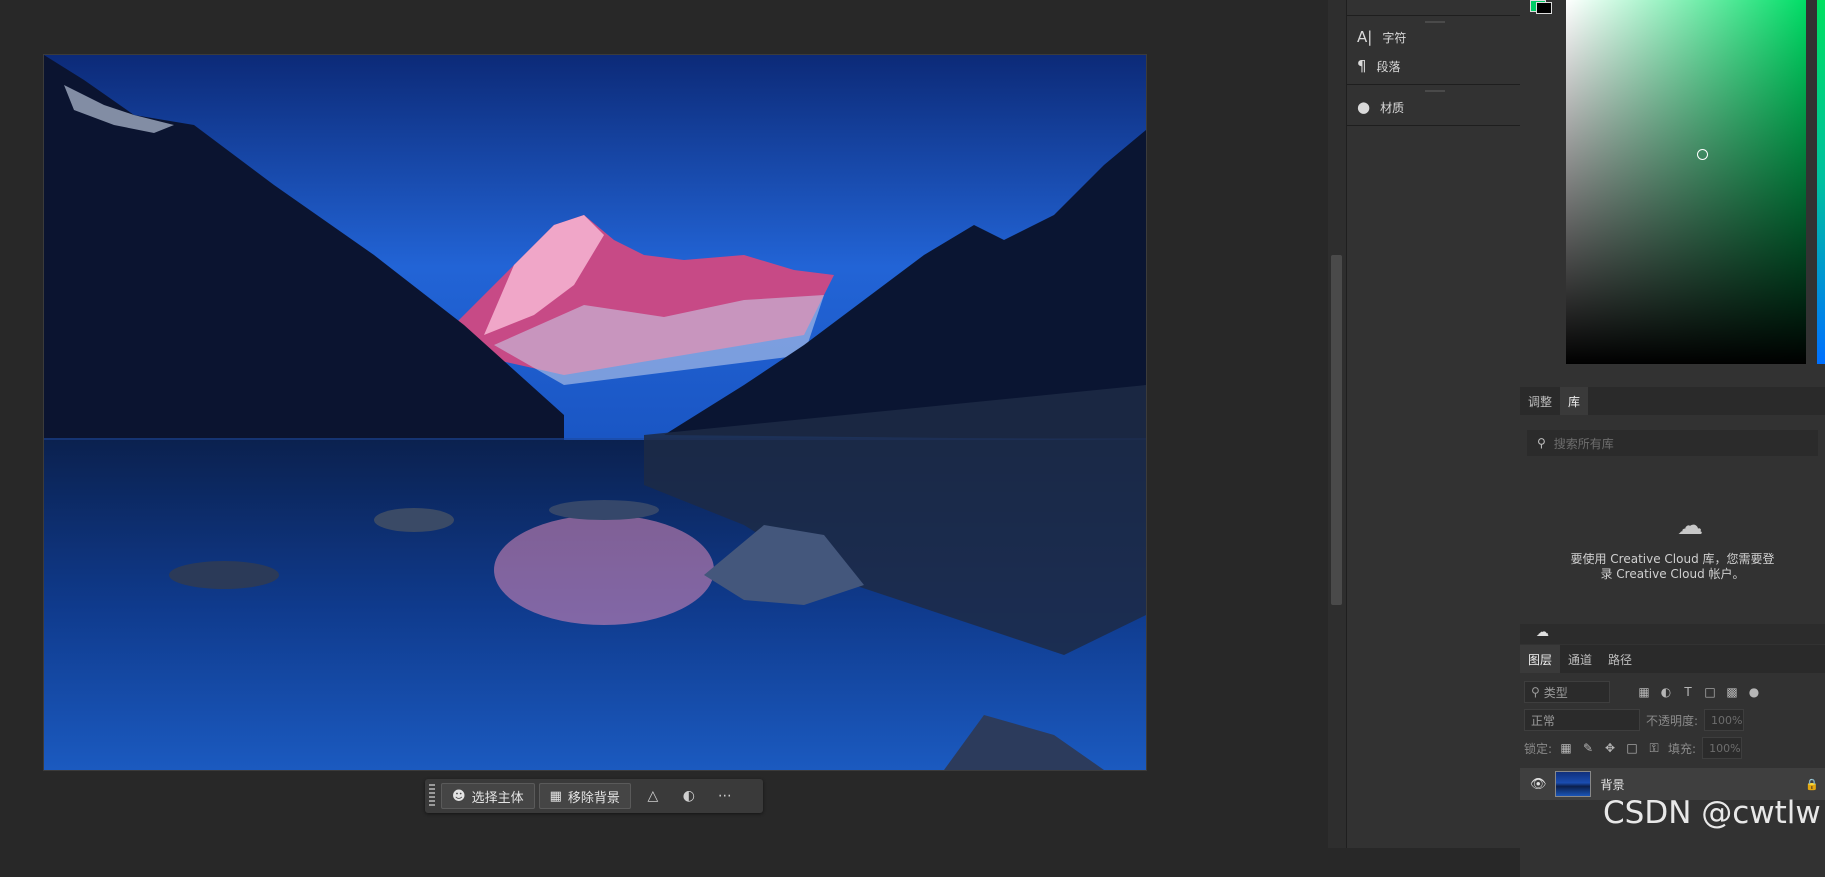 Image resolution: width=1825 pixels, height=877 pixels. I want to click on color-picker-field, so click(1686, 182).